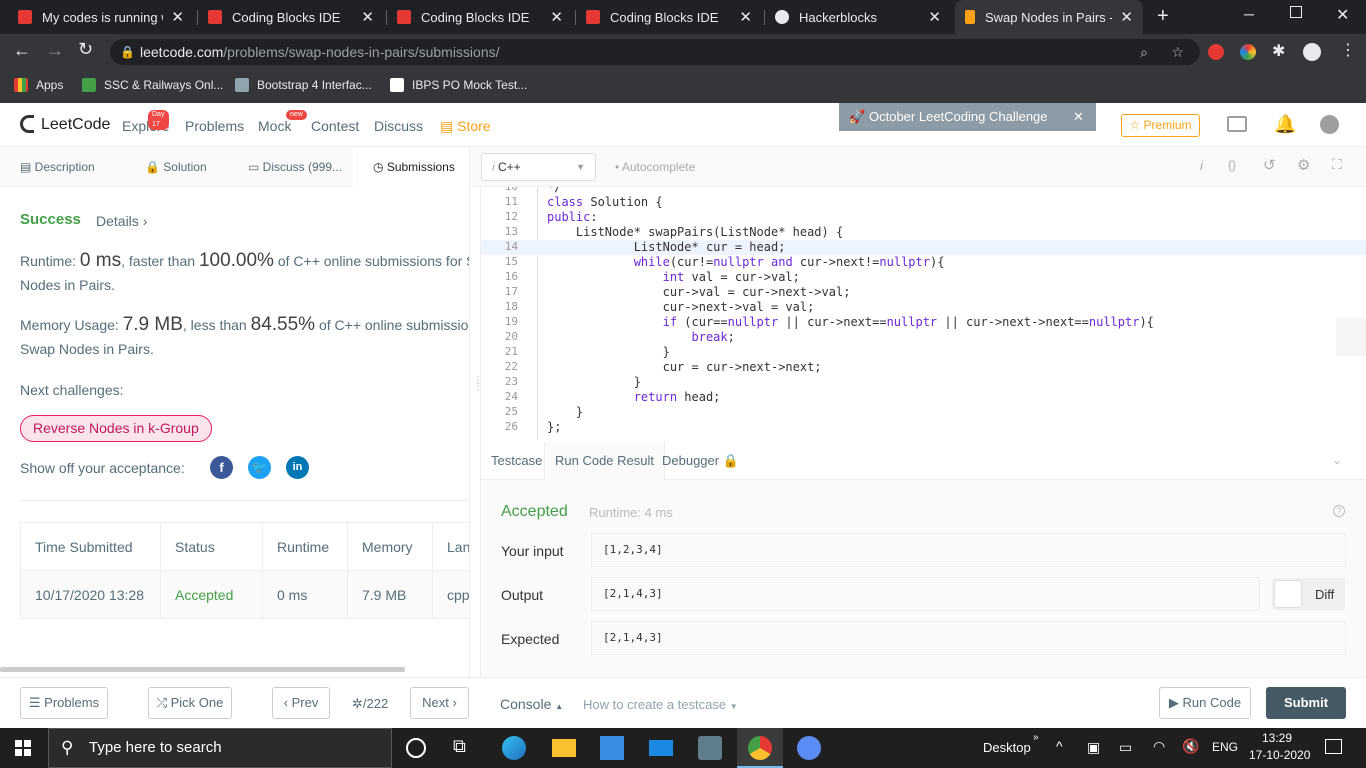  I want to click on code-line: 11 class Solution {, so click(923, 202).